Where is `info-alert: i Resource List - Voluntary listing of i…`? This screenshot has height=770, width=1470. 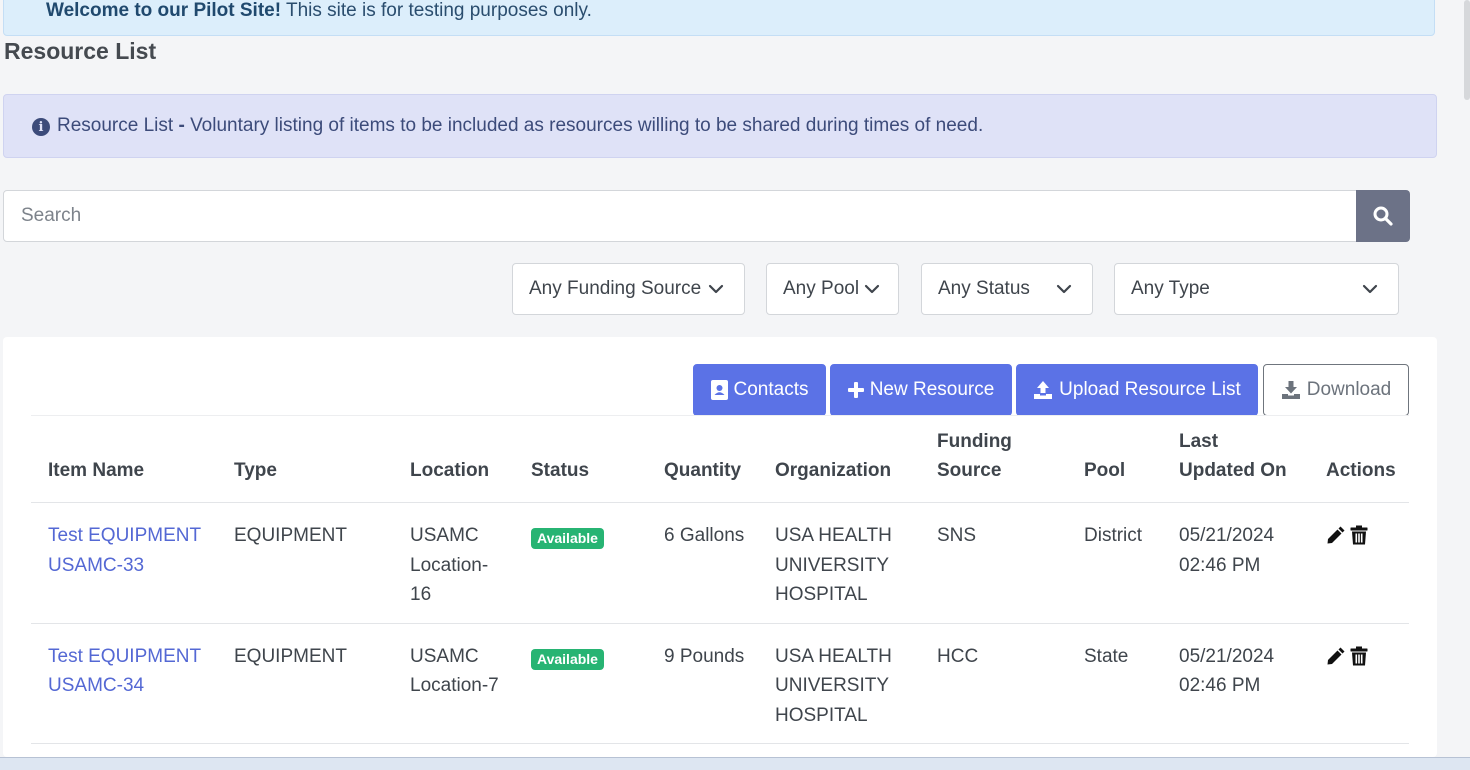
info-alert: i Resource List - Voluntary listing of i… is located at coordinates (720, 126).